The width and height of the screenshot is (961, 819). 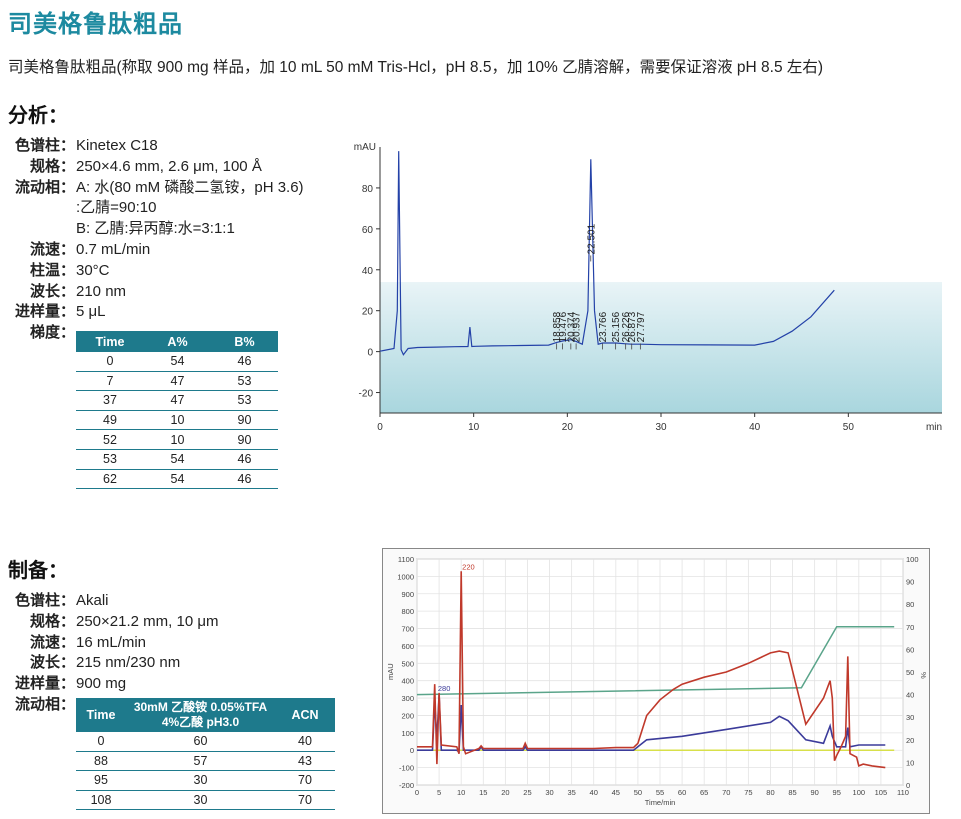 I want to click on param-row: :乙腈=90:10, so click(x=156, y=208).